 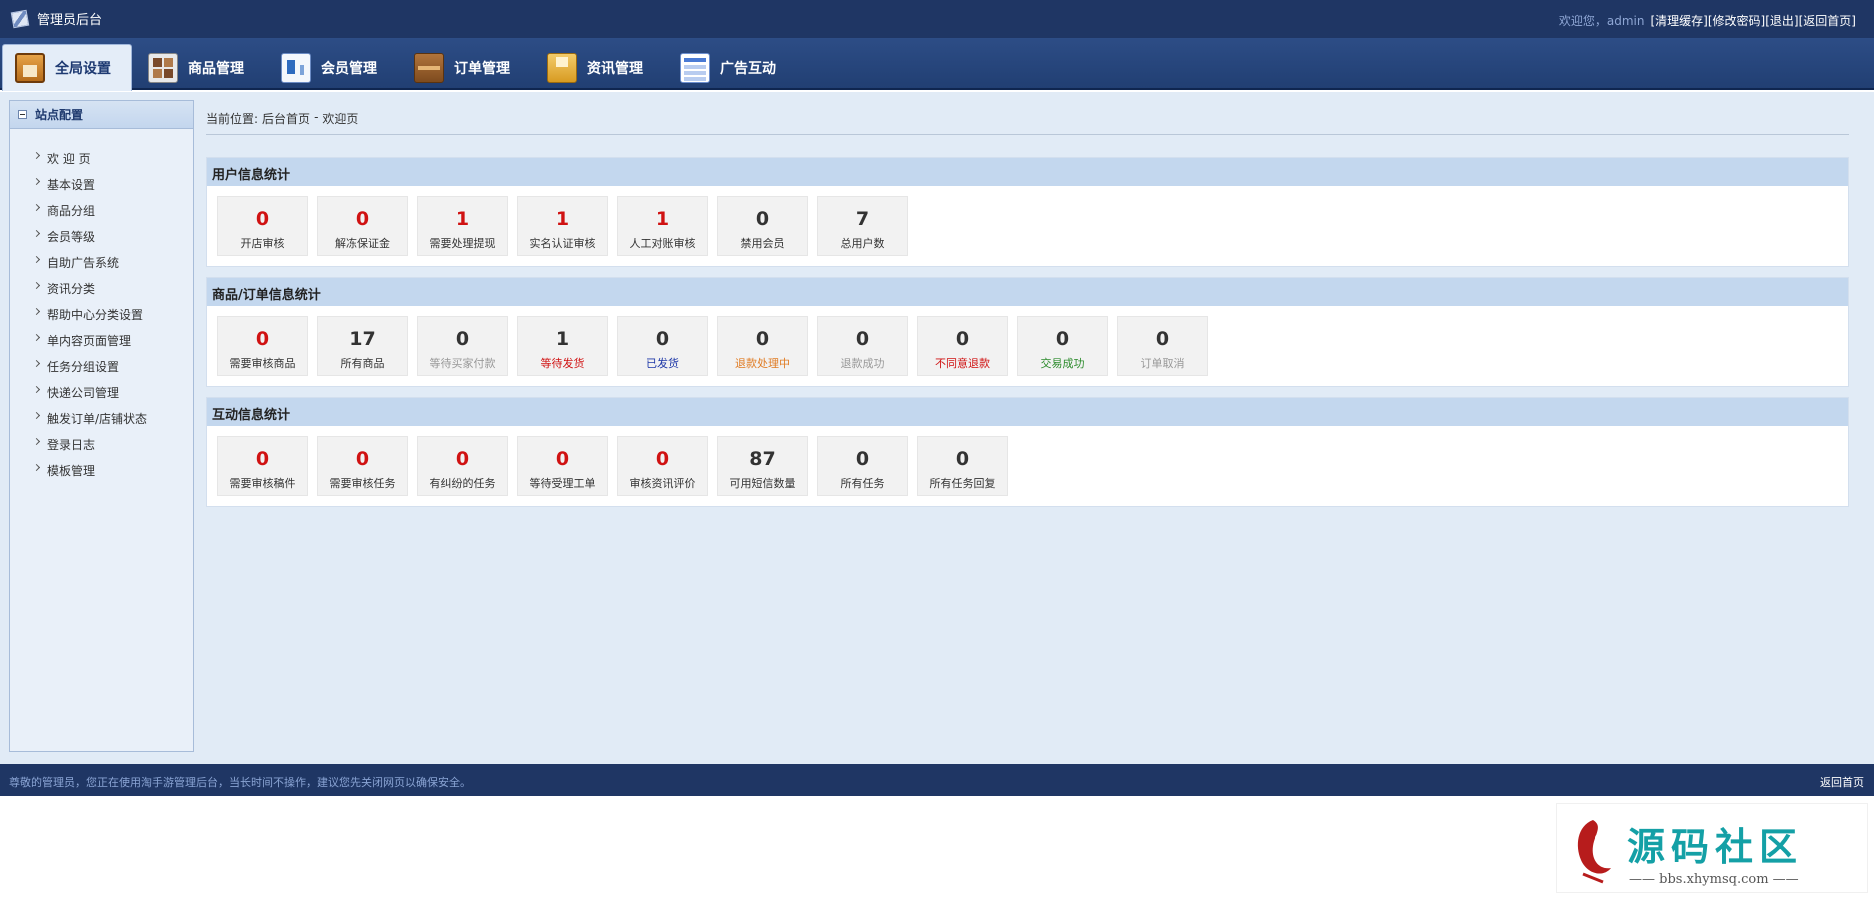 I want to click on stat-card: 0 有纠纷的任务, so click(x=462, y=466).